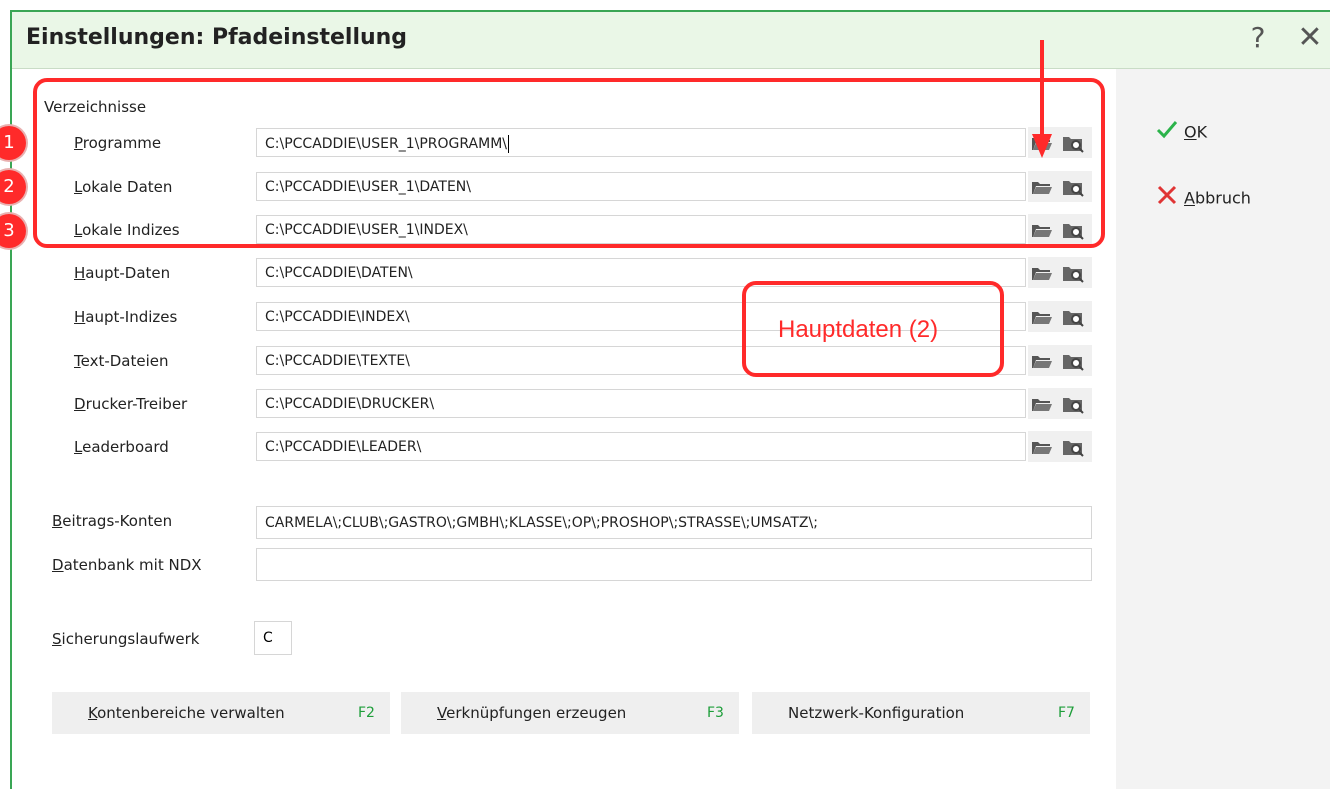  Describe the element at coordinates (112, 521) in the screenshot. I see `beitrags-konten-label: Beitrags-Konten` at that location.